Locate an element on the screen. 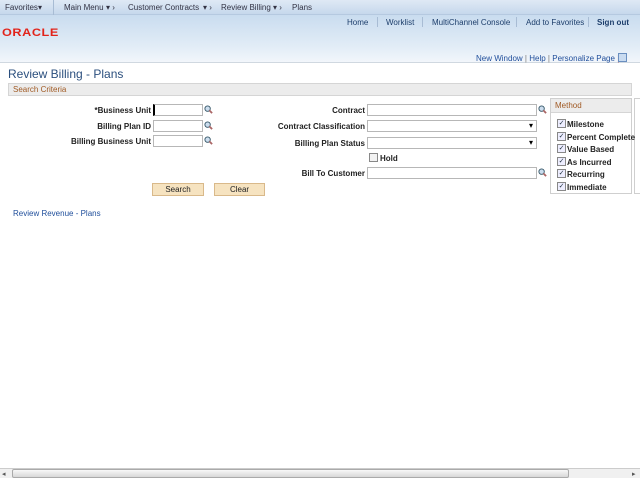 The height and width of the screenshot is (480, 640). scrollbar-thumb is located at coordinates (290, 473).